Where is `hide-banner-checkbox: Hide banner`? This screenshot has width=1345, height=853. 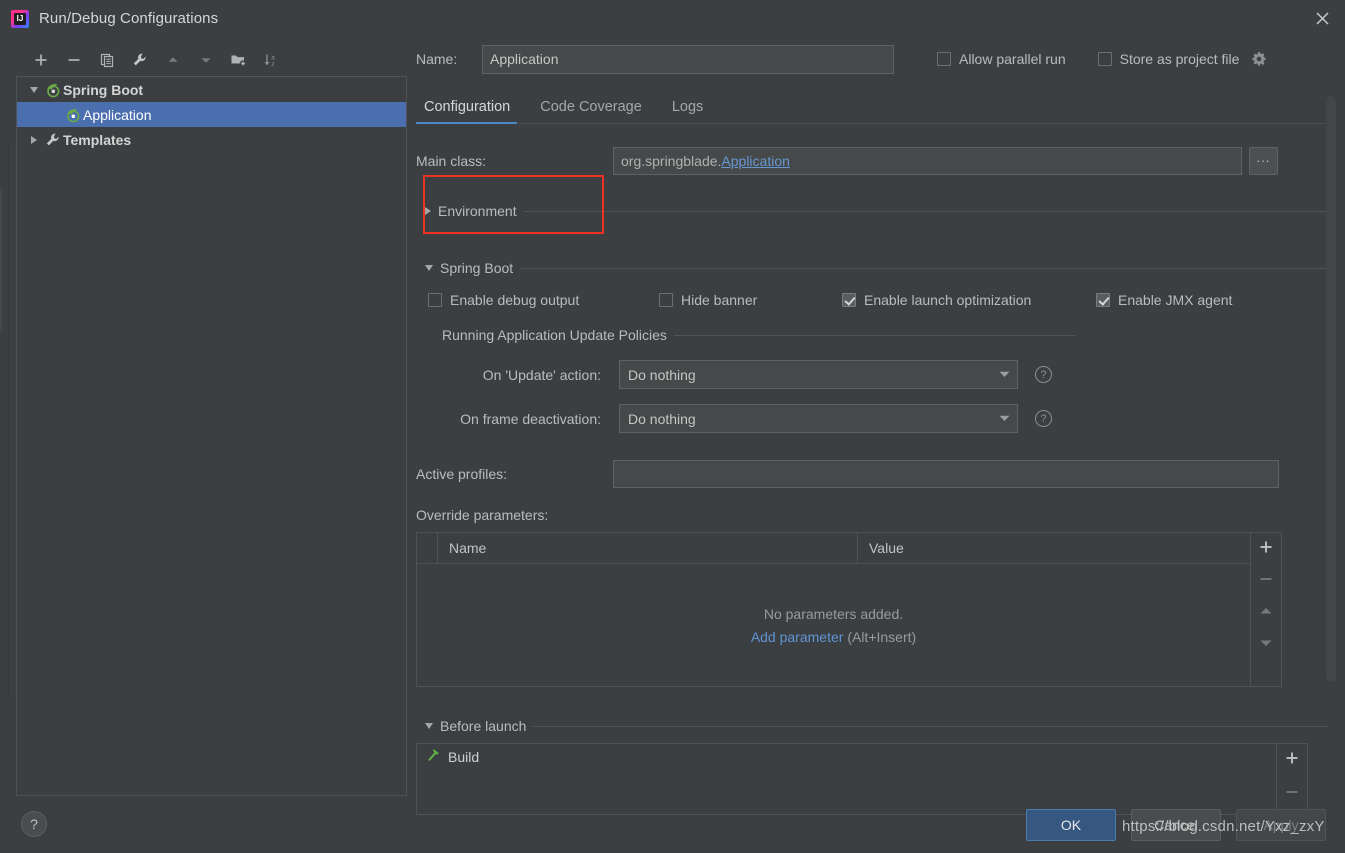
hide-banner-checkbox: Hide banner is located at coordinates (750, 300).